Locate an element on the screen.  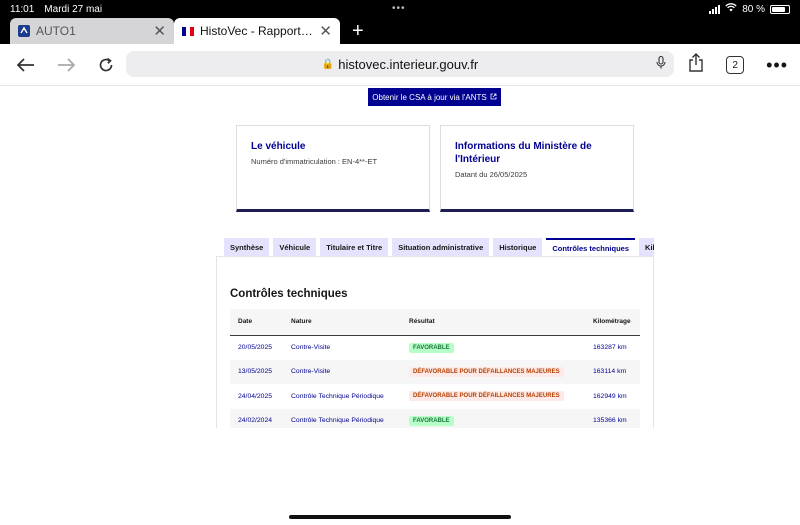
header-resultat: Résultat is located at coordinates (493, 322).